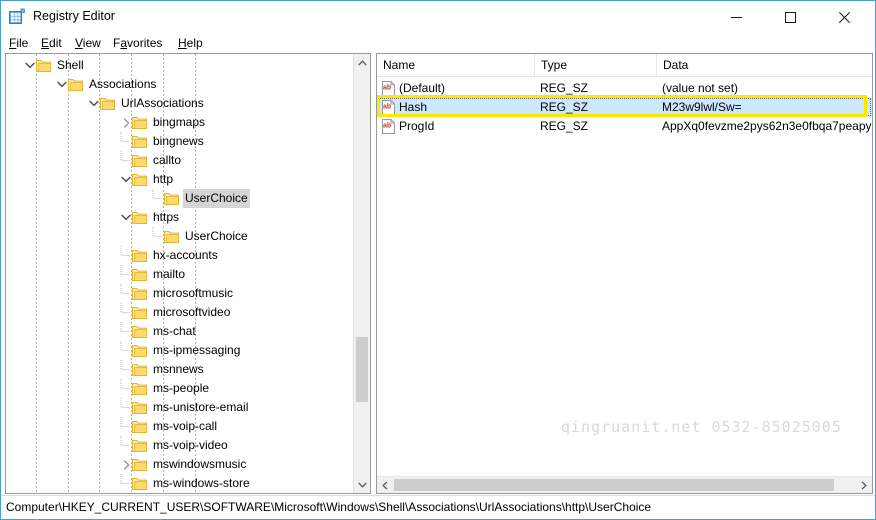  I want to click on list-column-headers: Name Type Data, so click(624, 65).